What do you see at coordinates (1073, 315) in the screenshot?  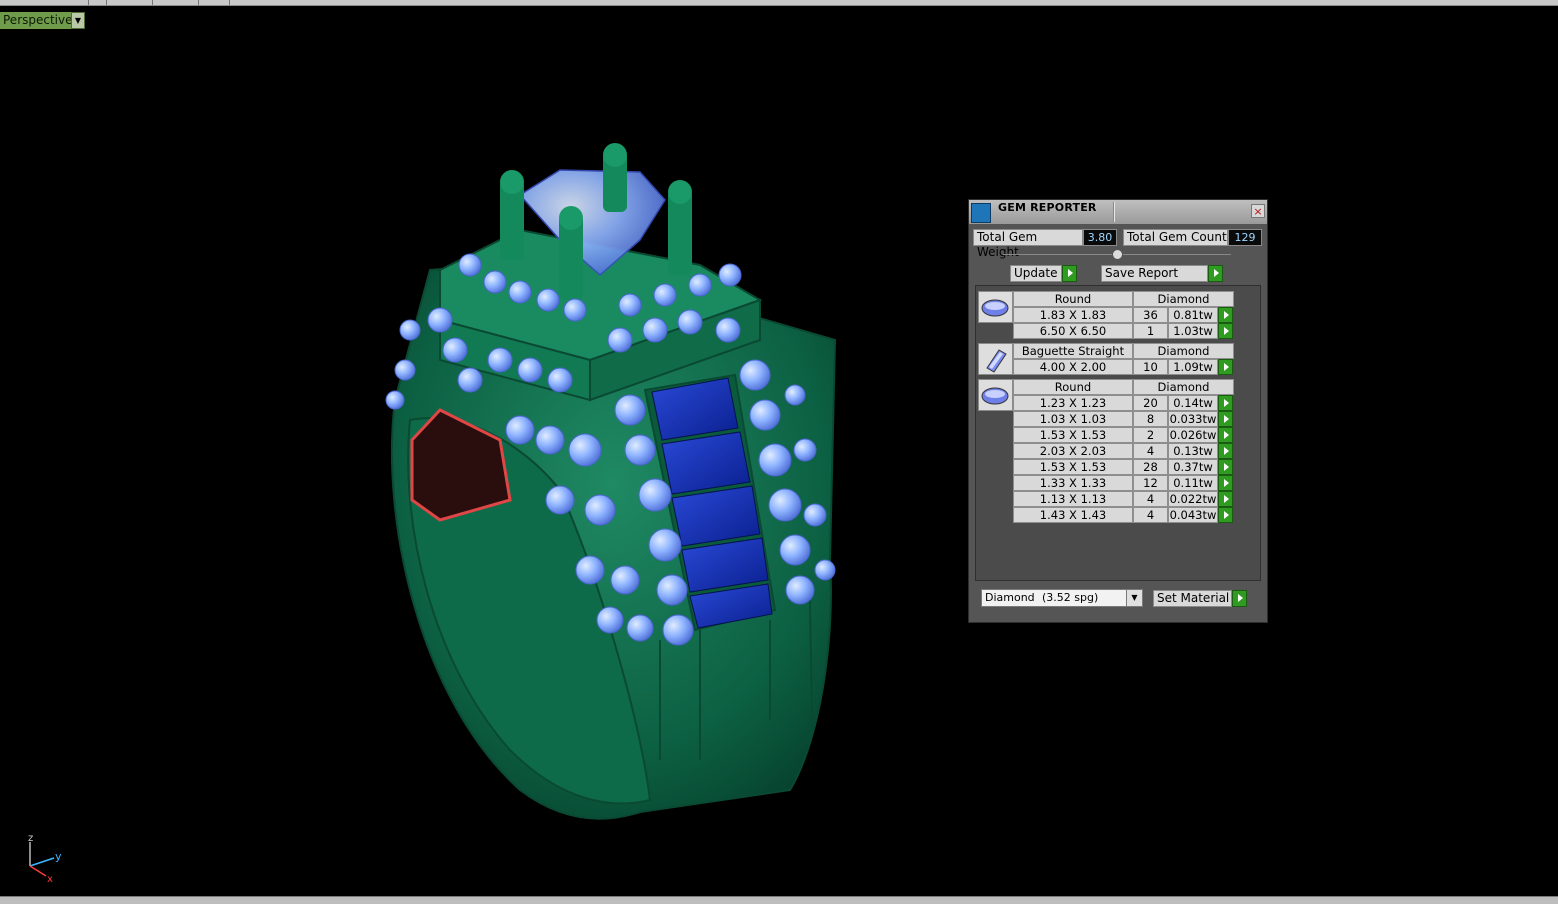 I see `gem-size: 1.83 X 1.83` at bounding box center [1073, 315].